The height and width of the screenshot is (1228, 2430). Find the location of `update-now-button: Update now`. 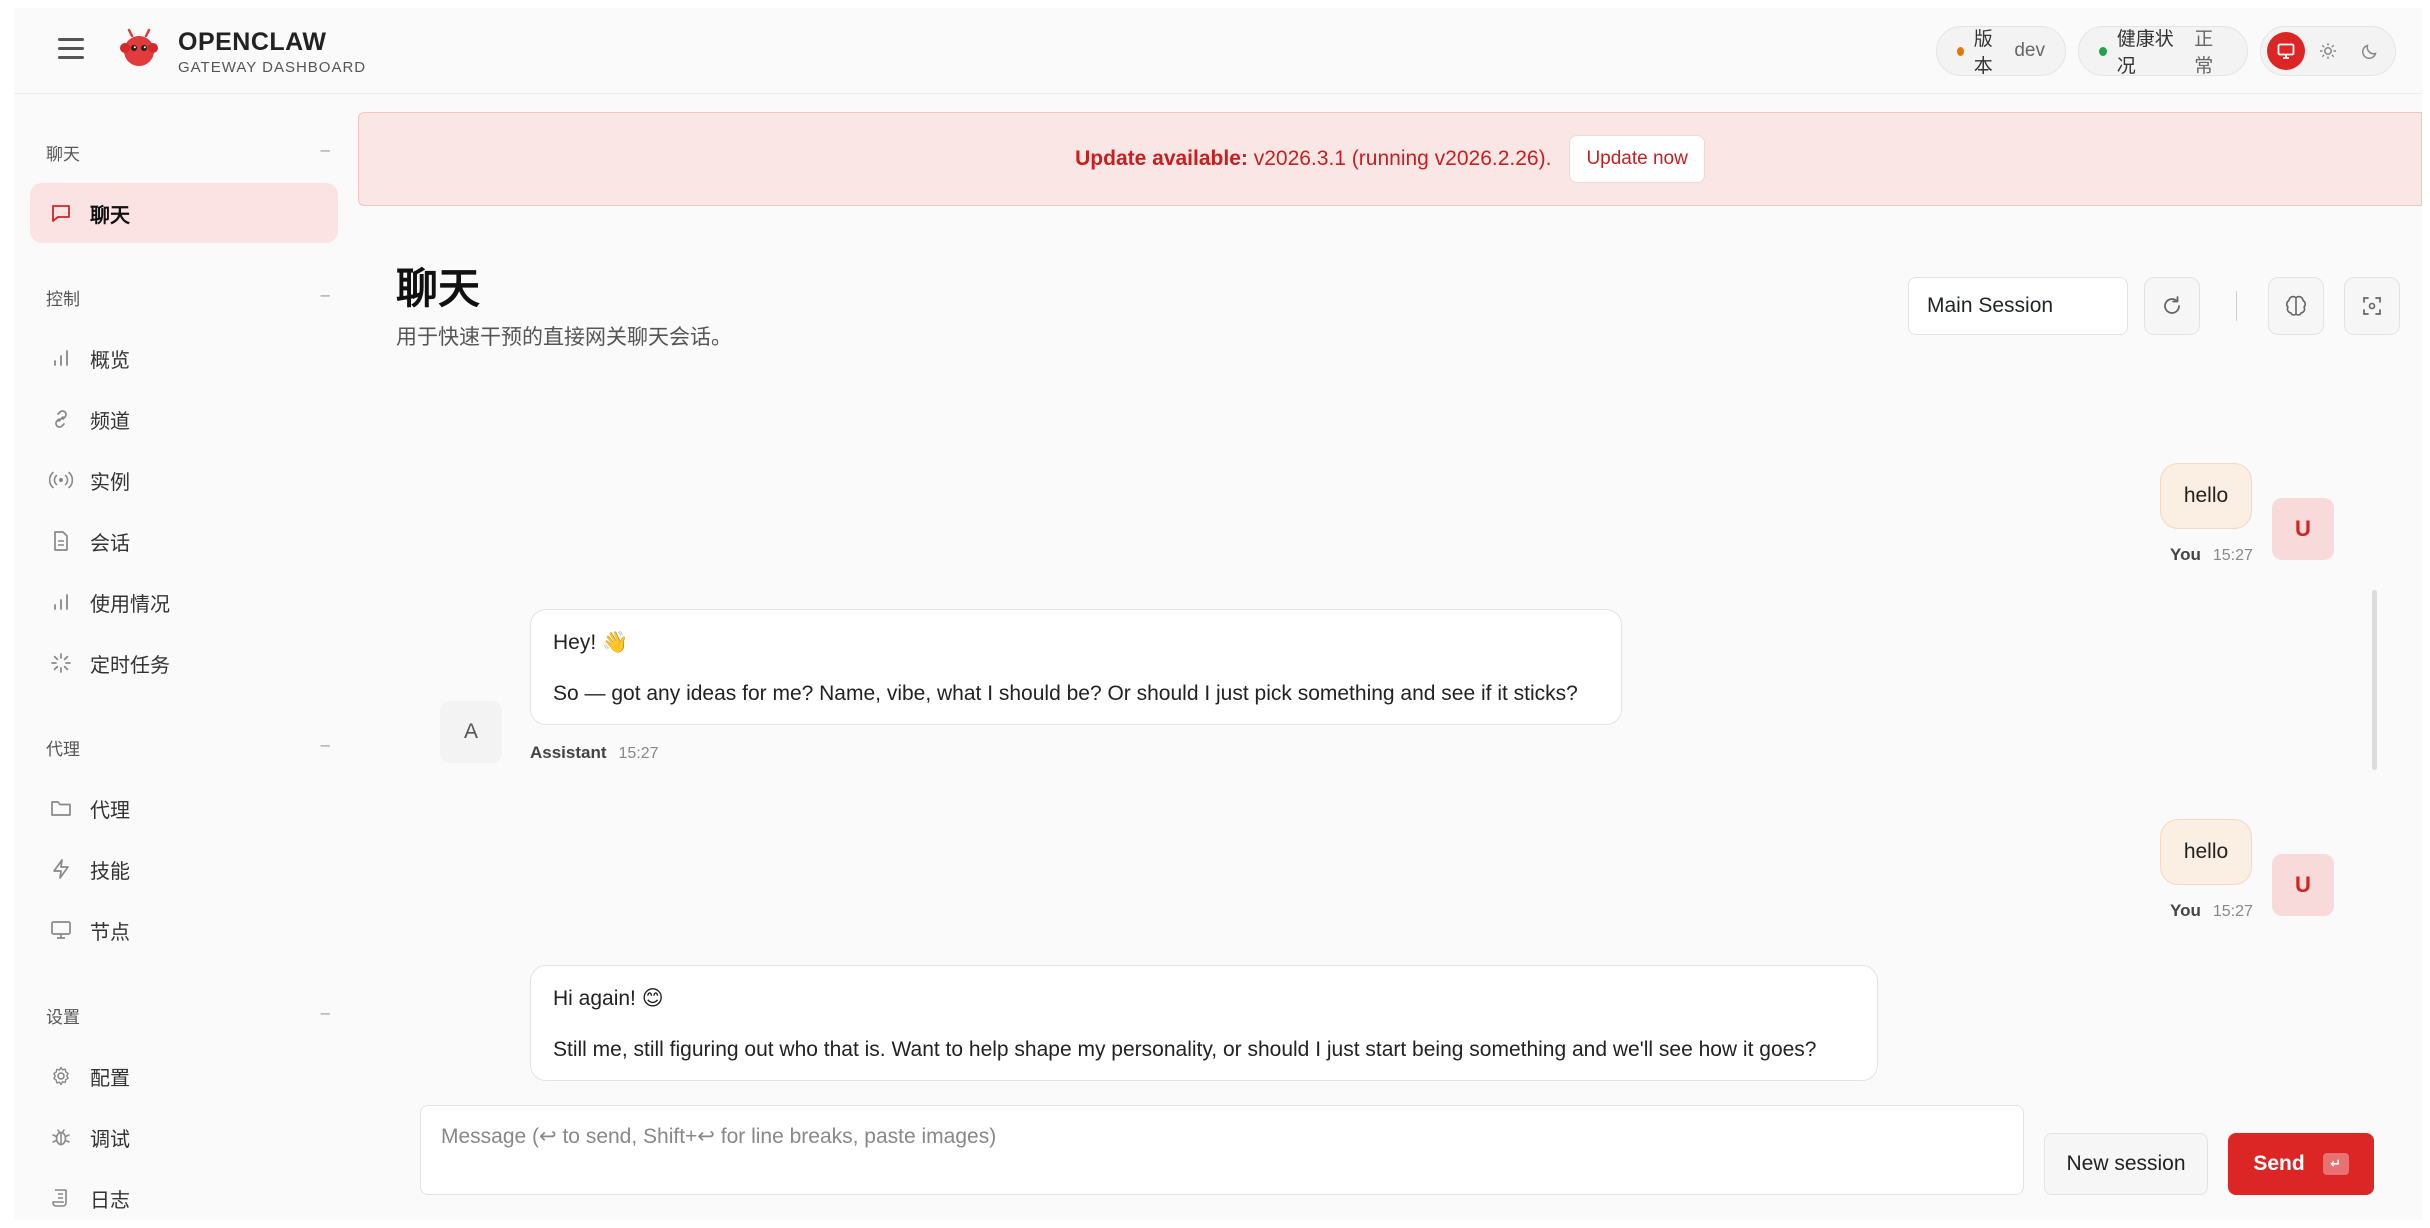

update-now-button: Update now is located at coordinates (1637, 159).